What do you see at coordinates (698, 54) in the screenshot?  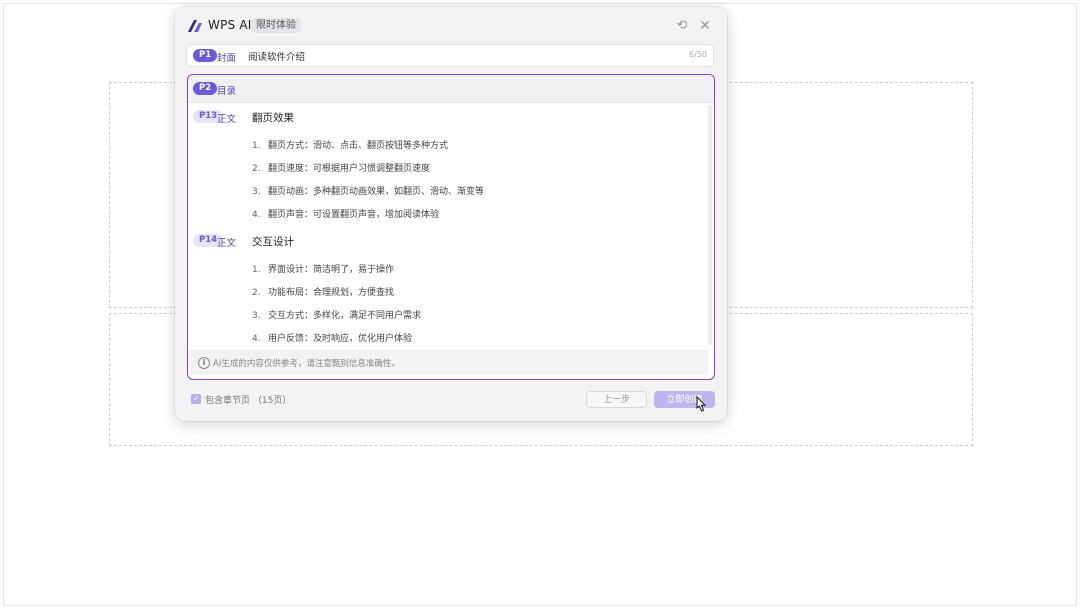 I see `char-count: 6/50` at bounding box center [698, 54].